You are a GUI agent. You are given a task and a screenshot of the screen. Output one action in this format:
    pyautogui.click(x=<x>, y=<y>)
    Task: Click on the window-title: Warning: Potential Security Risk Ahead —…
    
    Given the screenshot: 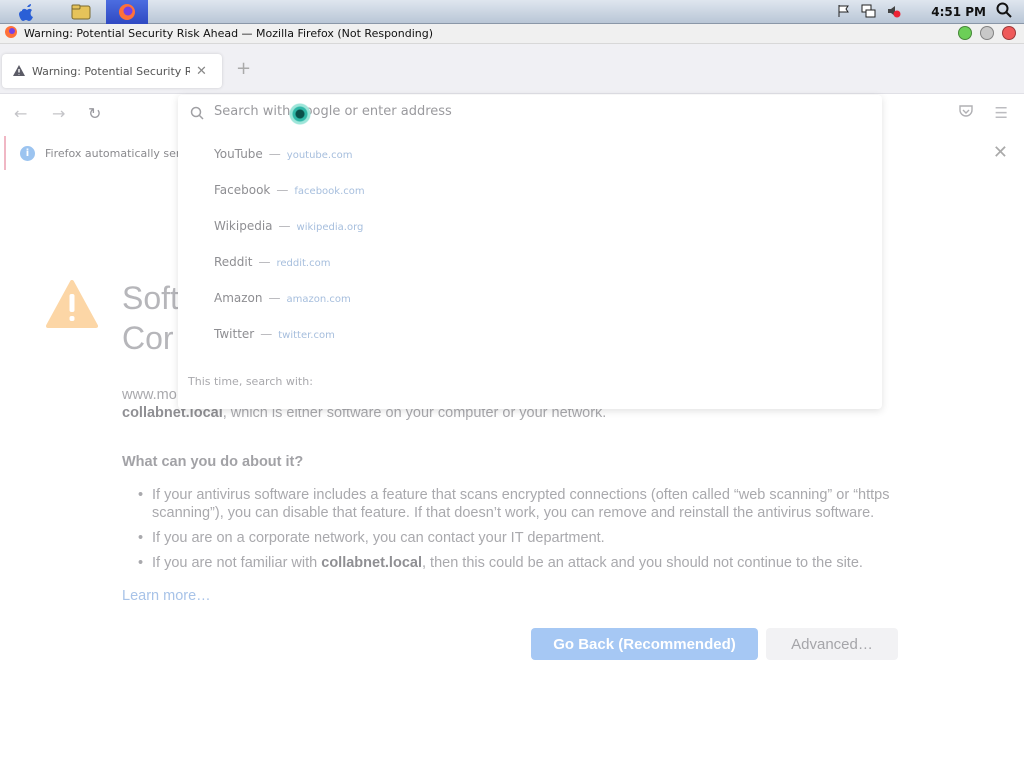 What is the action you would take?
    pyautogui.click(x=229, y=33)
    